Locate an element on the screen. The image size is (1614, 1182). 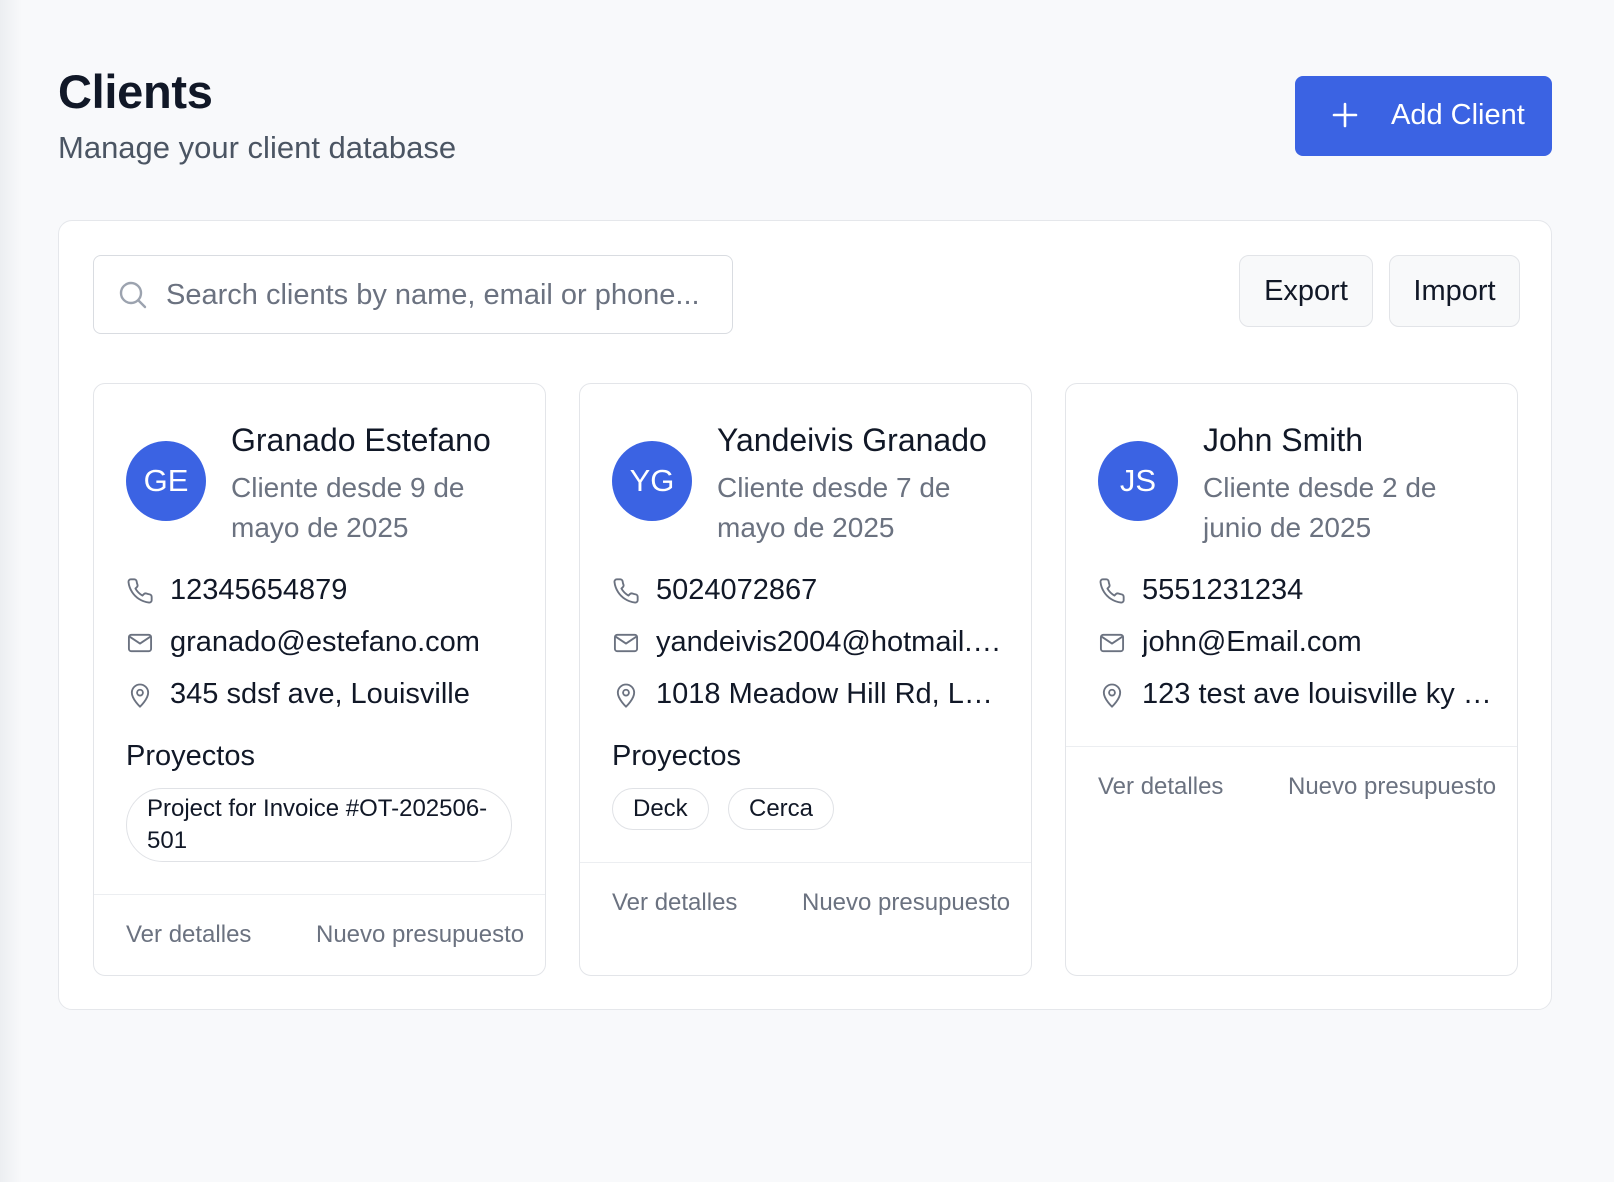
email-row: john@Email.com is located at coordinates (1295, 644).